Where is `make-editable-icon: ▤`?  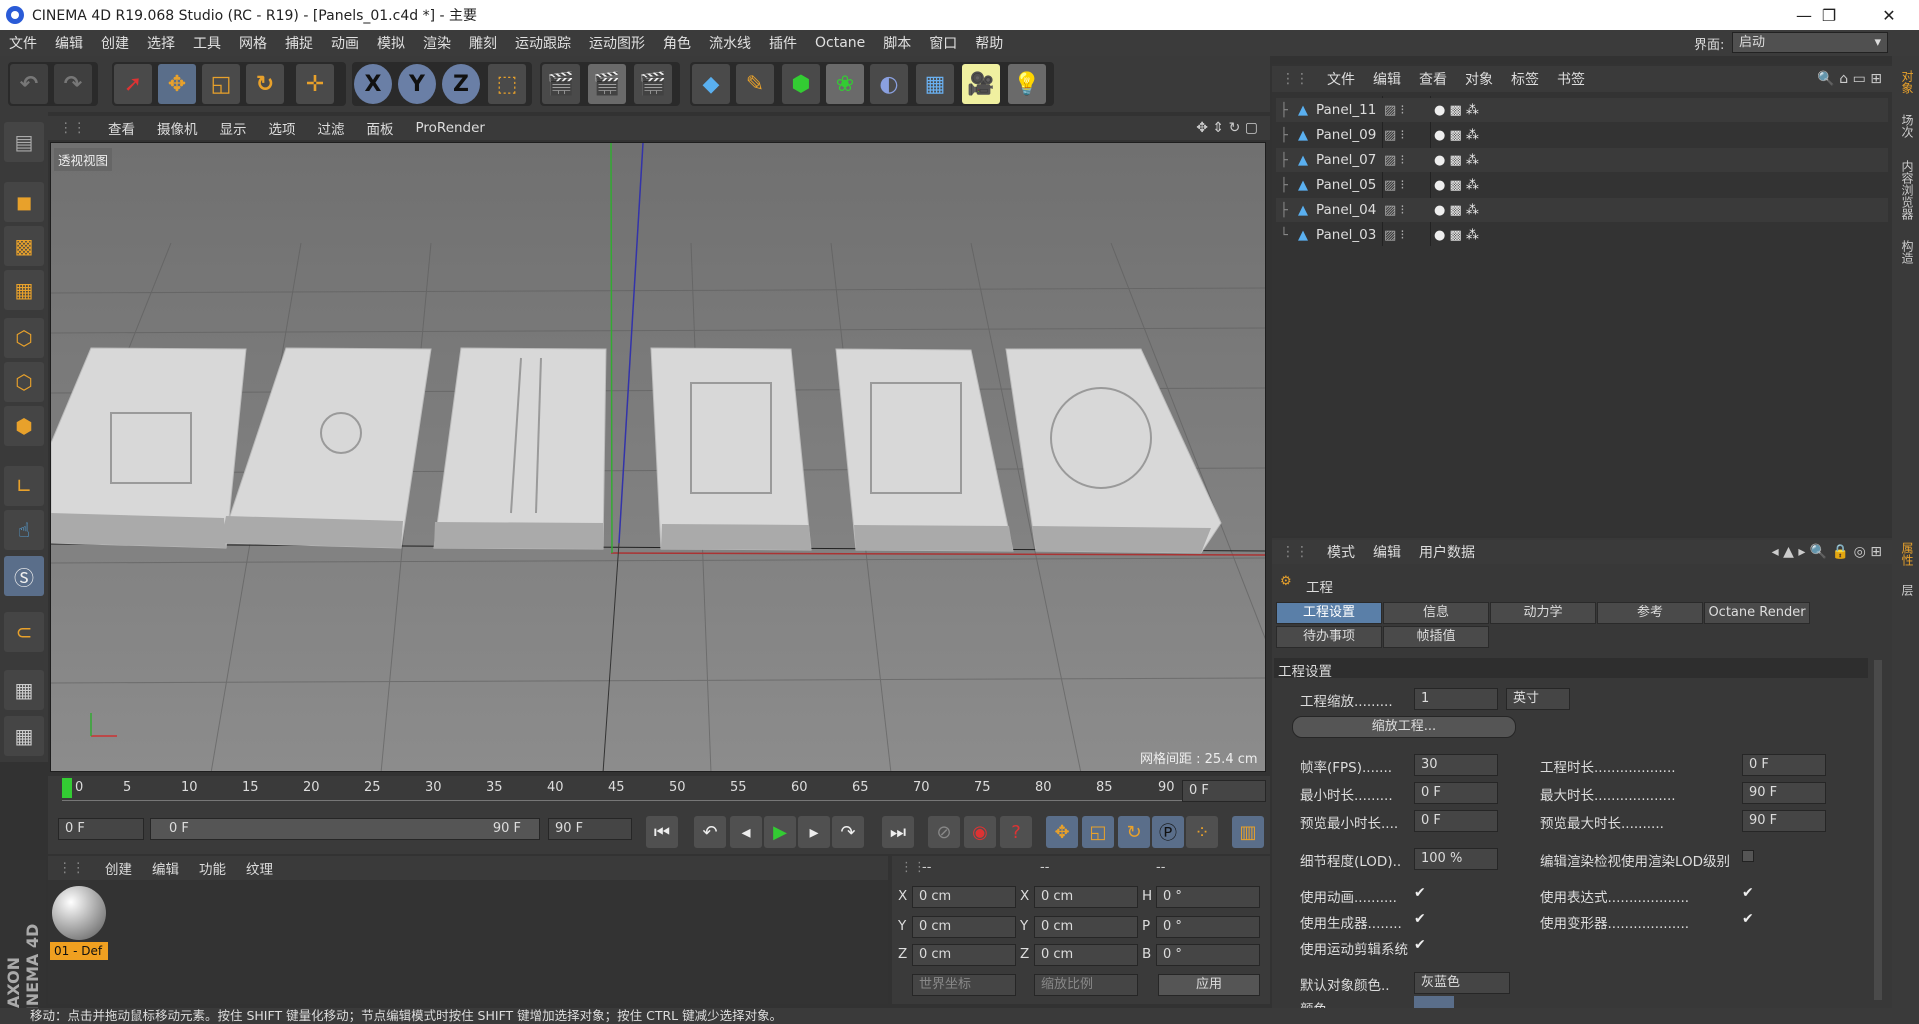 make-editable-icon: ▤ is located at coordinates (24, 142).